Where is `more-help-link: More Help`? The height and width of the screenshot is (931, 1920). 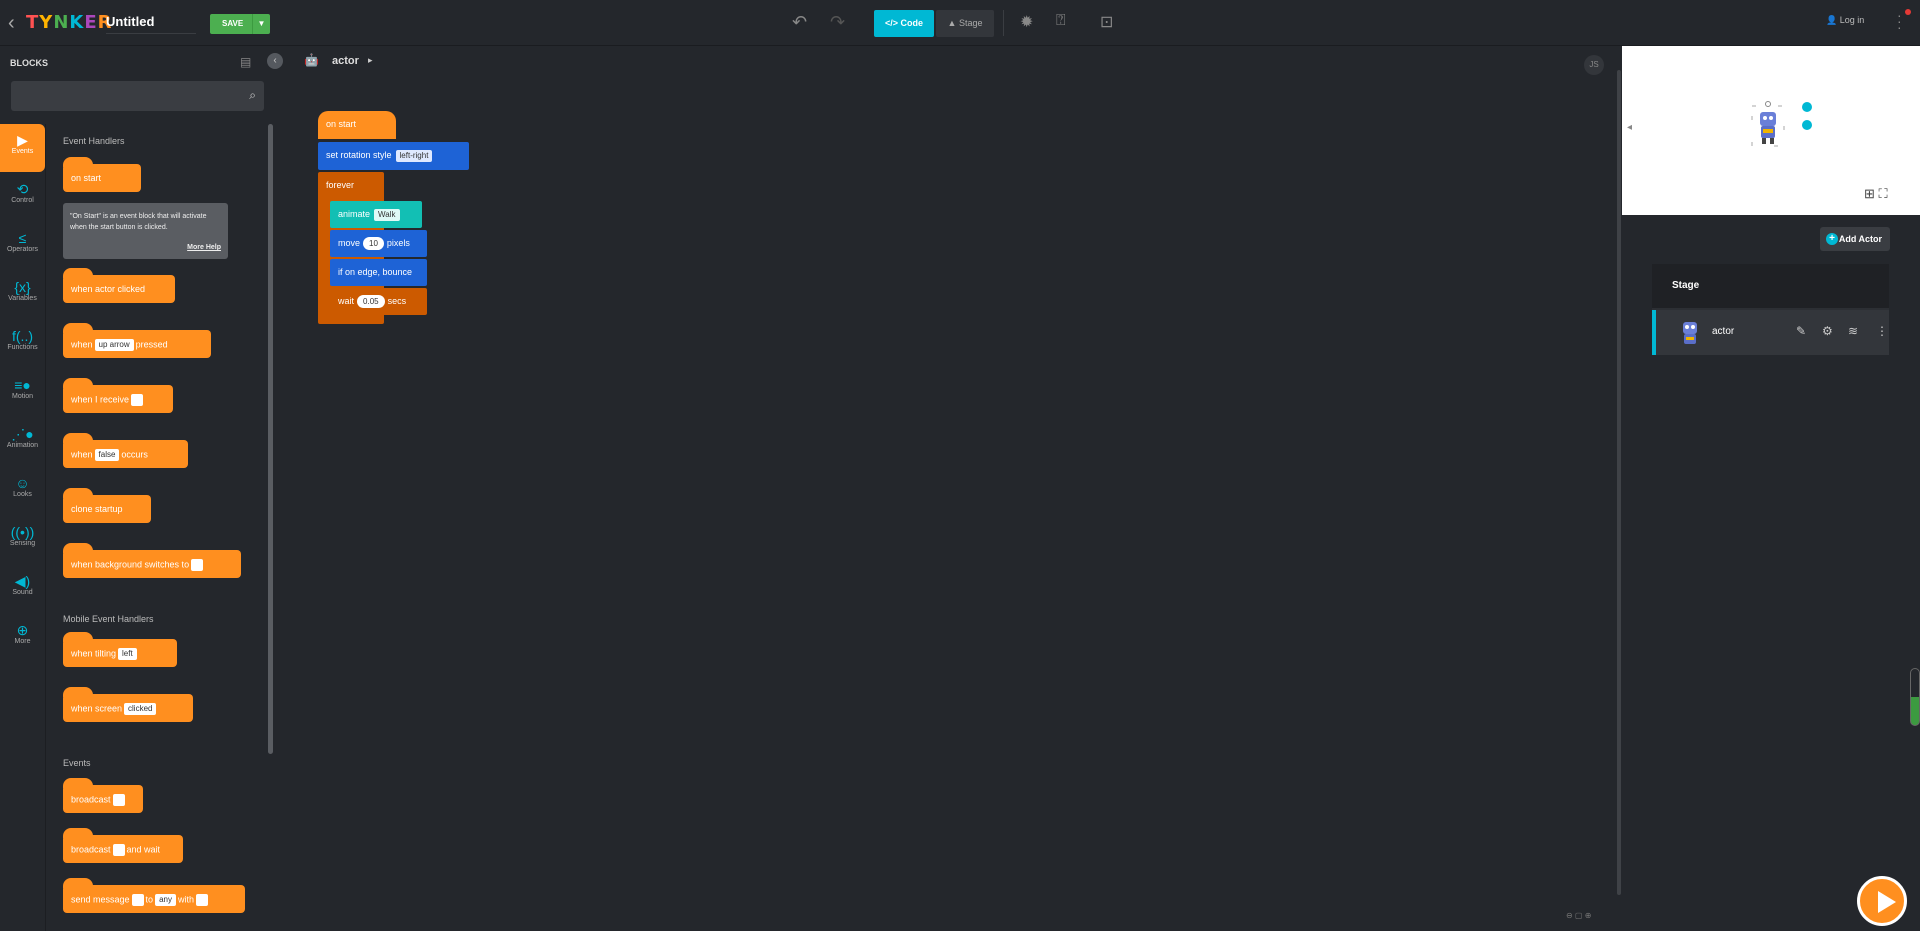
more-help-link: More Help is located at coordinates (204, 247).